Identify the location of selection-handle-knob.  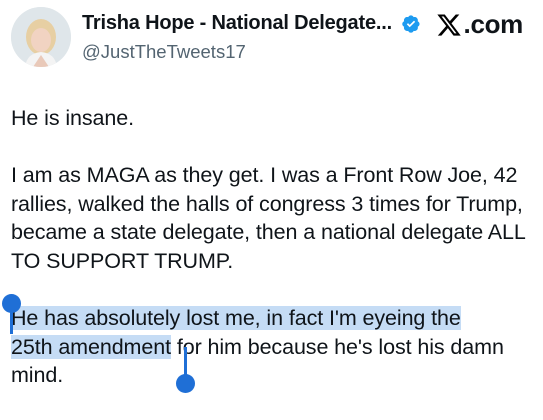
(185, 383).